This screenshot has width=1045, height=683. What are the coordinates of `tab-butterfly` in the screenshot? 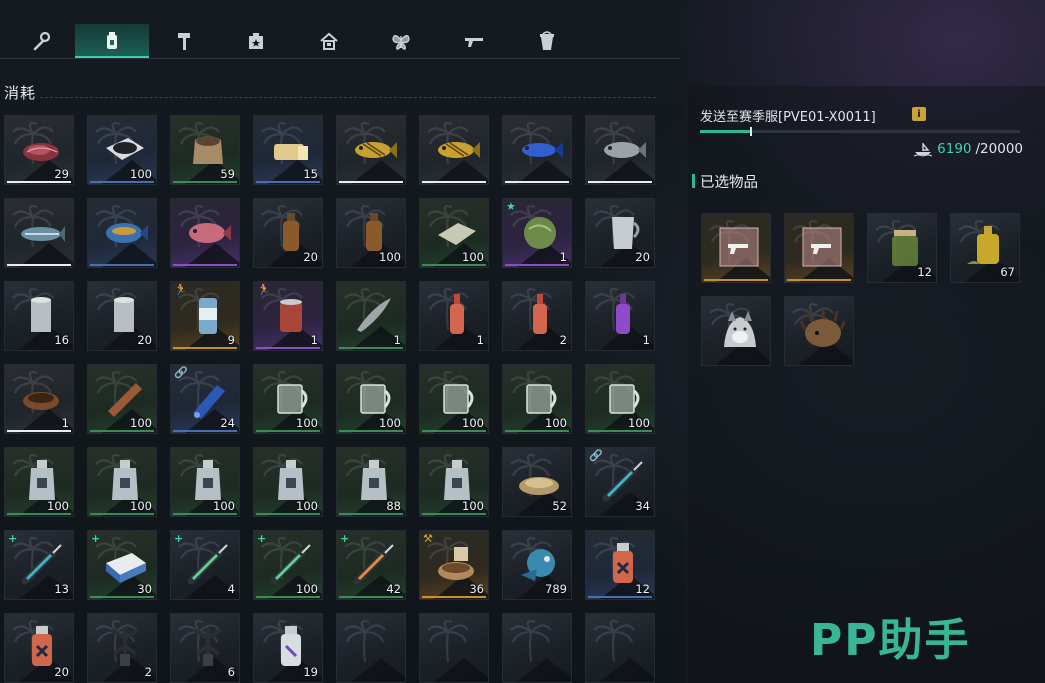 It's located at (401, 41).